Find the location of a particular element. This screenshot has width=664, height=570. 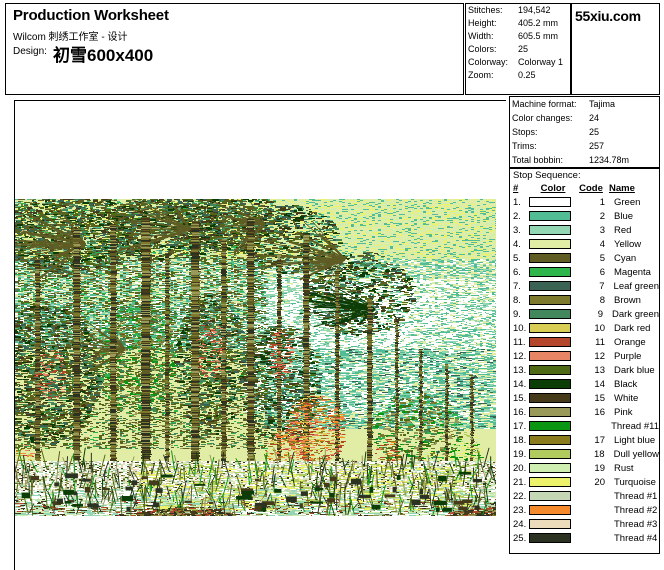

machine-info-row: Color changes: 24 is located at coordinates (584, 118).